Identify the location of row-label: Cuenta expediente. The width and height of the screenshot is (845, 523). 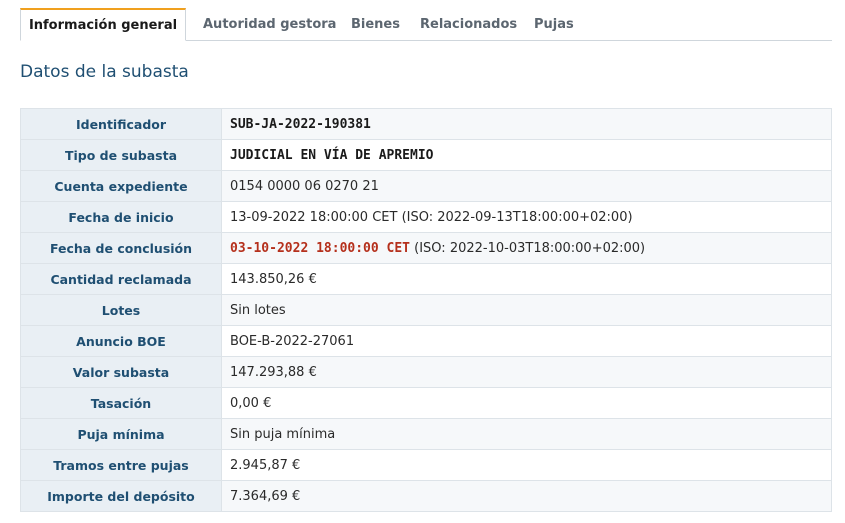
(121, 186).